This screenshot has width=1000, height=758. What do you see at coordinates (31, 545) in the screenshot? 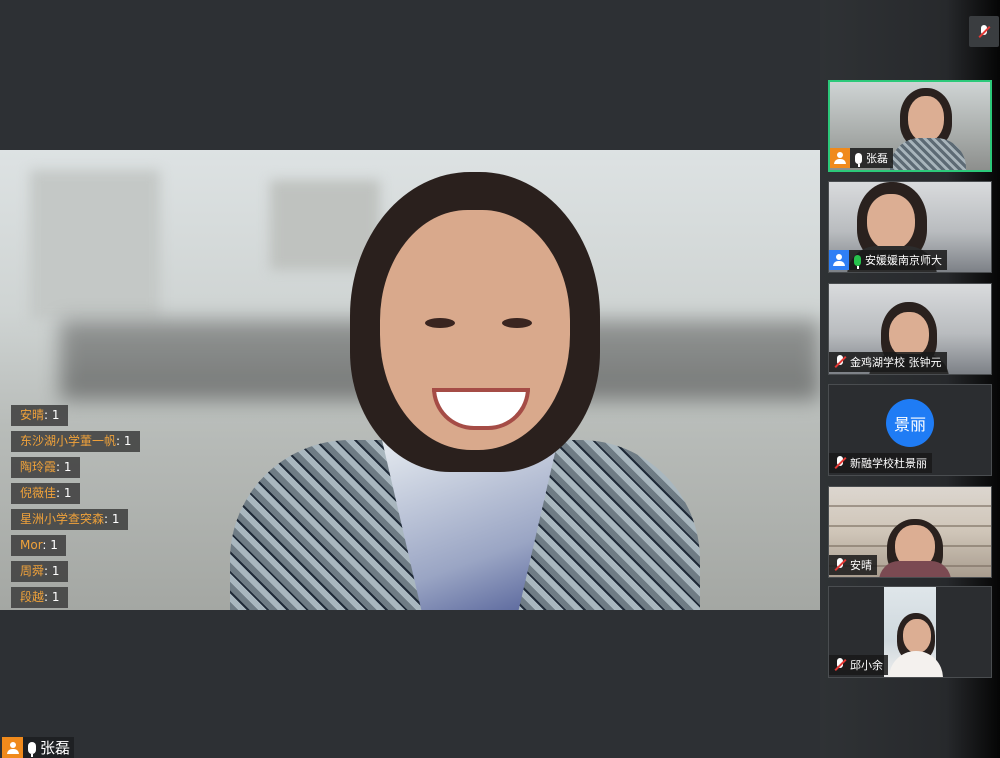
I see `chat-sender: Mor` at bounding box center [31, 545].